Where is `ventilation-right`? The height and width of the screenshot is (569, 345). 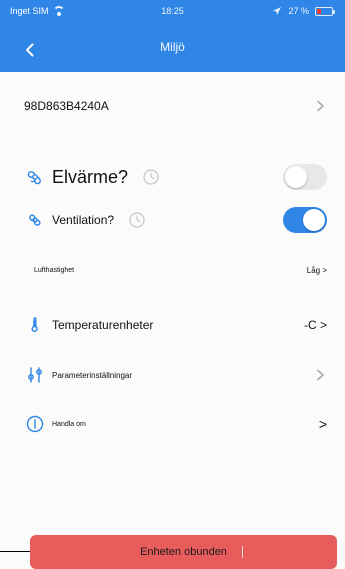
ventilation-right is located at coordinates (305, 220).